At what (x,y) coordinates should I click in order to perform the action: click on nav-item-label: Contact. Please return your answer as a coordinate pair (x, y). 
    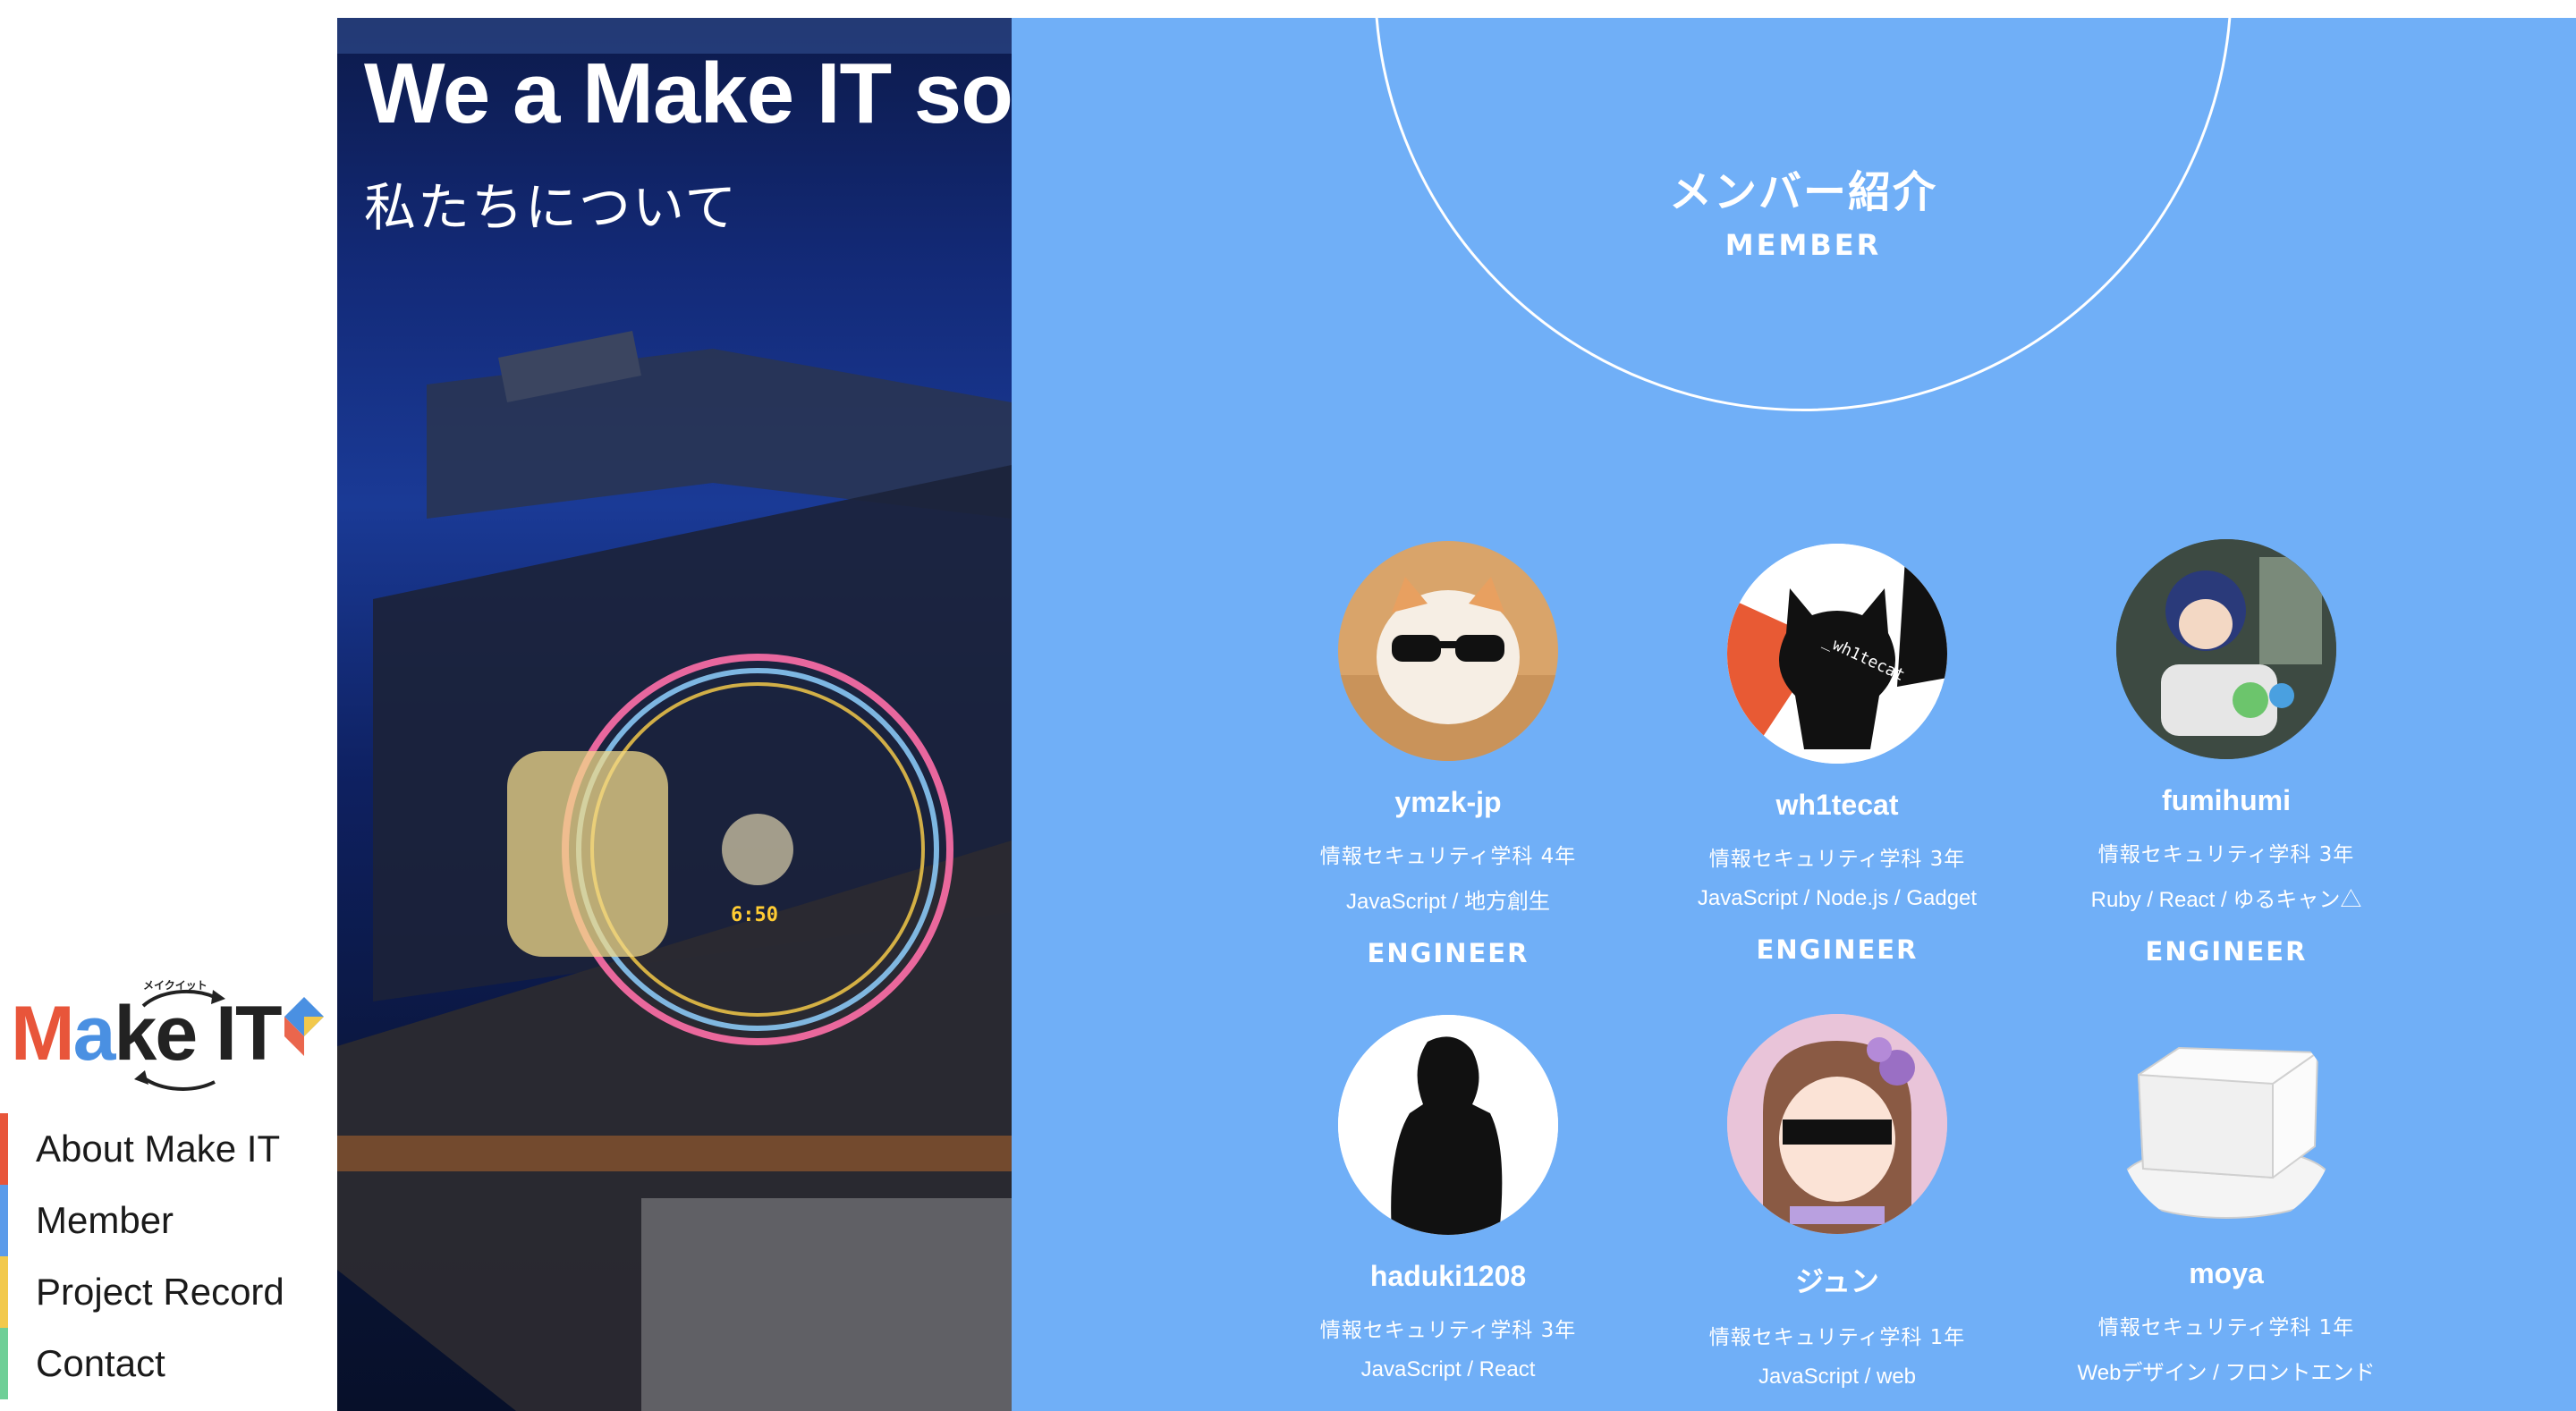
    Looking at the image, I should click on (100, 1363).